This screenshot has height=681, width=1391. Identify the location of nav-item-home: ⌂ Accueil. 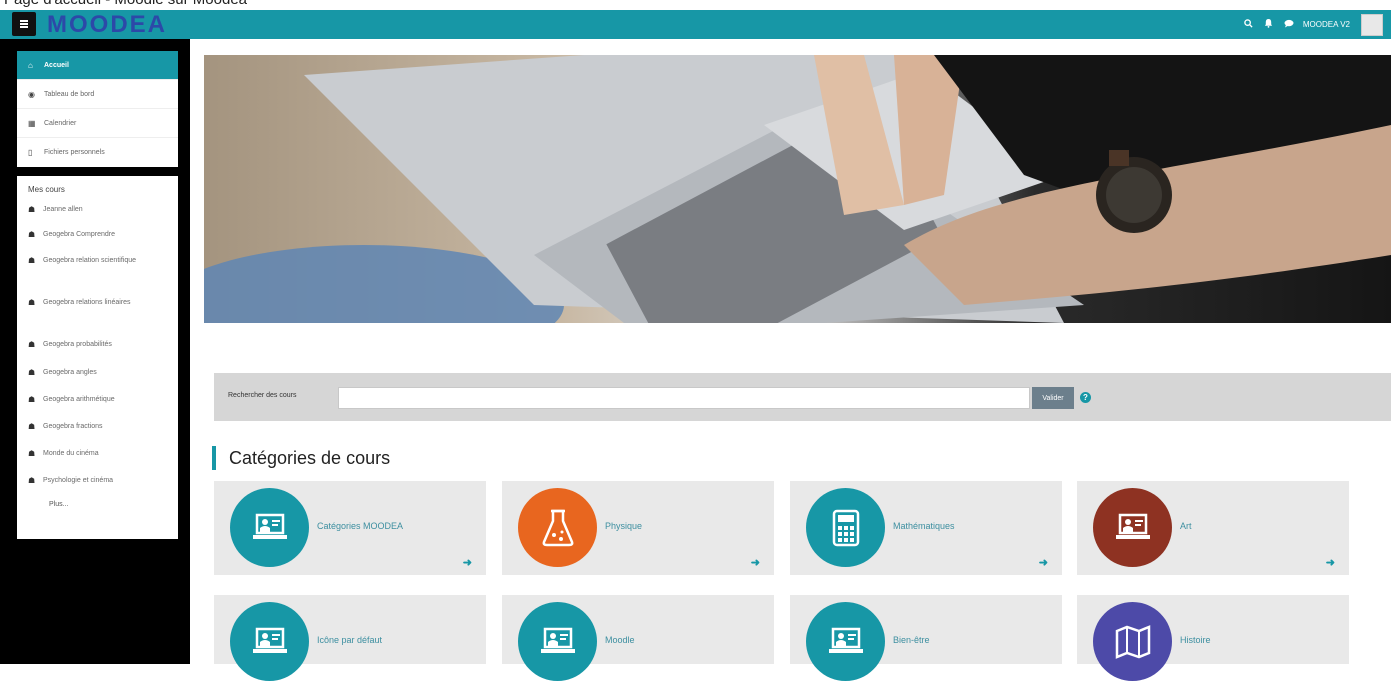
(97, 65).